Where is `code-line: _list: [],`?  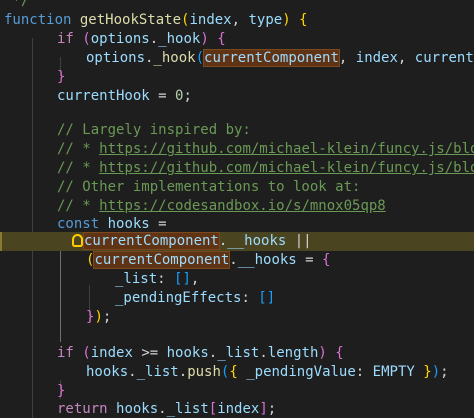
code-line: _list: [], is located at coordinates (237, 279).